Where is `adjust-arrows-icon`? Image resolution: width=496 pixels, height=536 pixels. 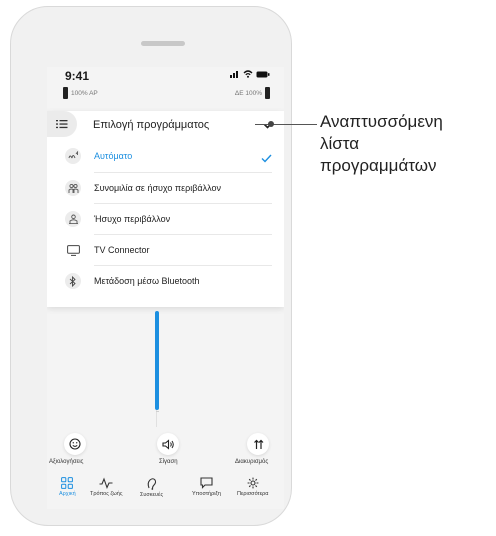 adjust-arrows-icon is located at coordinates (258, 444).